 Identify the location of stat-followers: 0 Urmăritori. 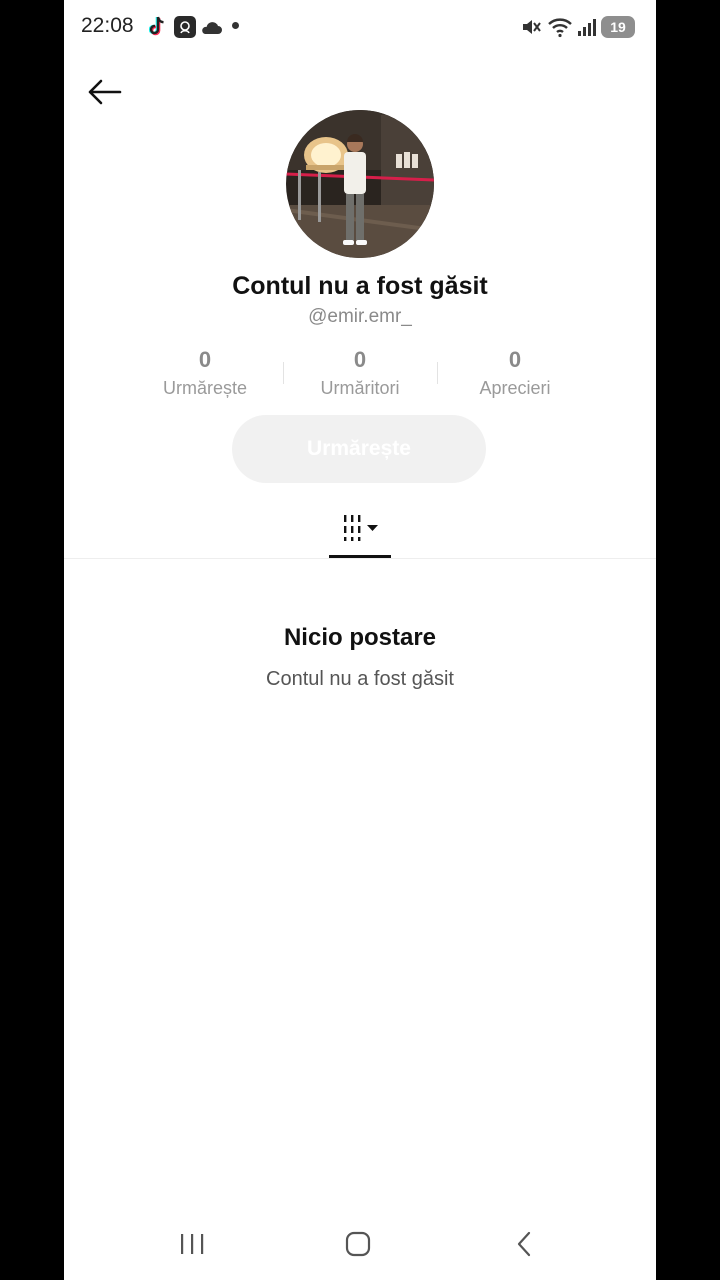
(360, 373).